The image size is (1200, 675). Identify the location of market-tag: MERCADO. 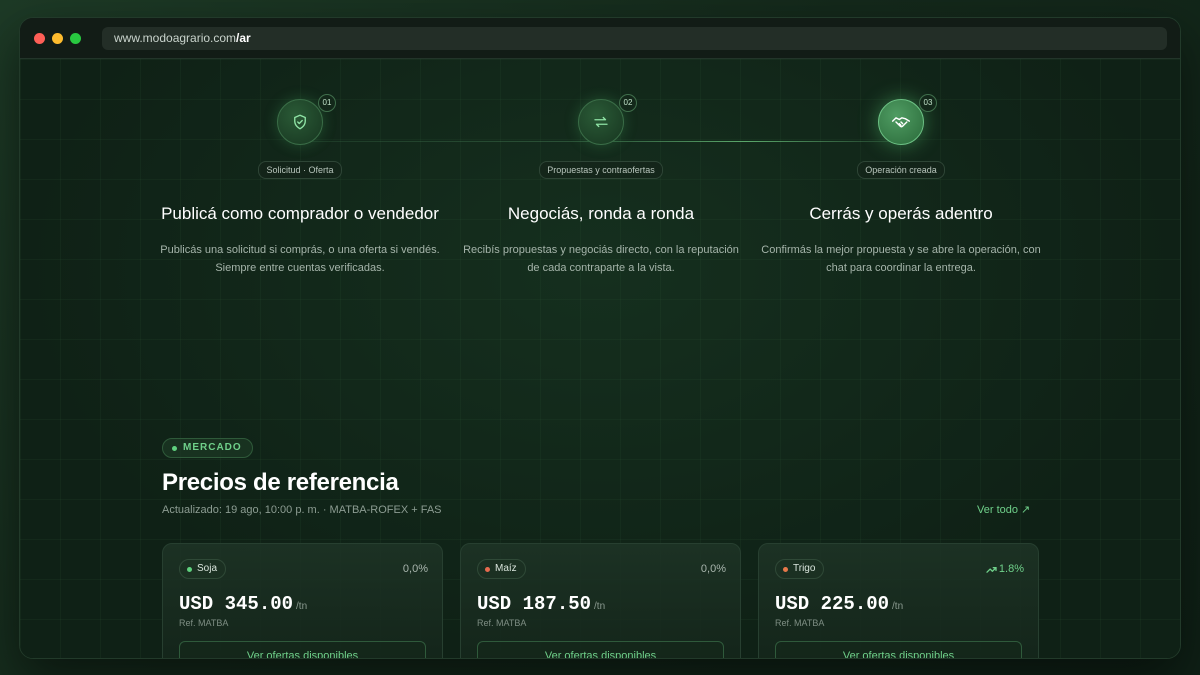
(207, 448).